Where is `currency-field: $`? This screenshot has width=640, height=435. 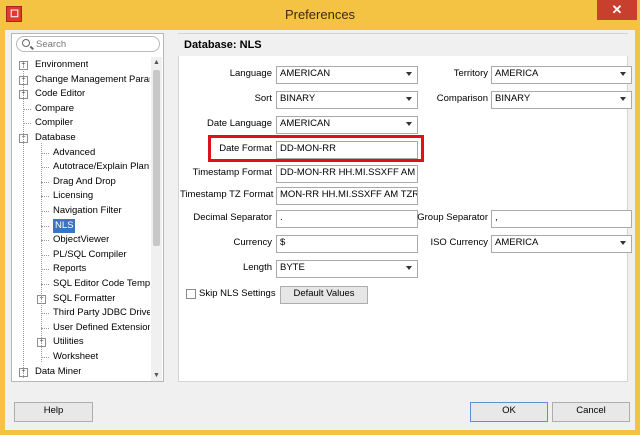 currency-field: $ is located at coordinates (347, 244).